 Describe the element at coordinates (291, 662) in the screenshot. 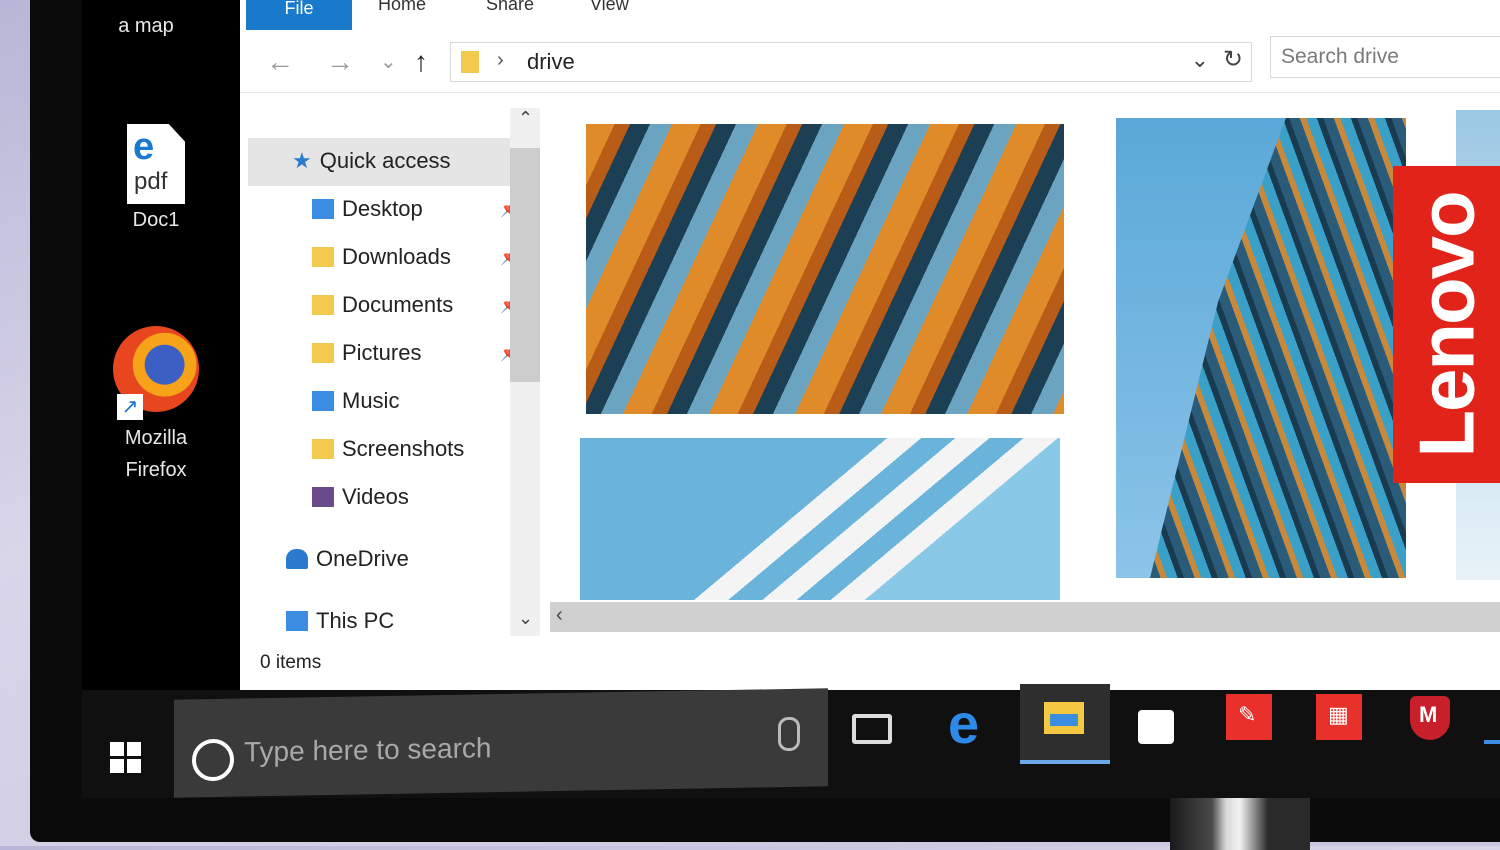

I see `status-bar: 0 items` at that location.